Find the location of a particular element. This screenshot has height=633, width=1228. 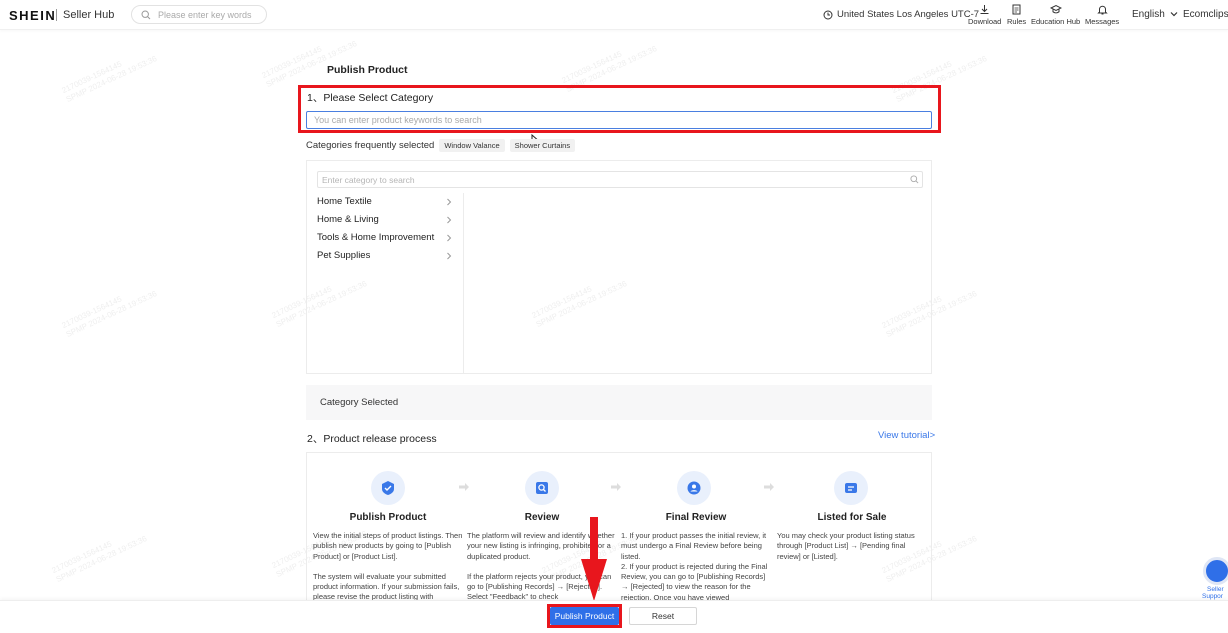

rules-label: Rules is located at coordinates (1017, 21).